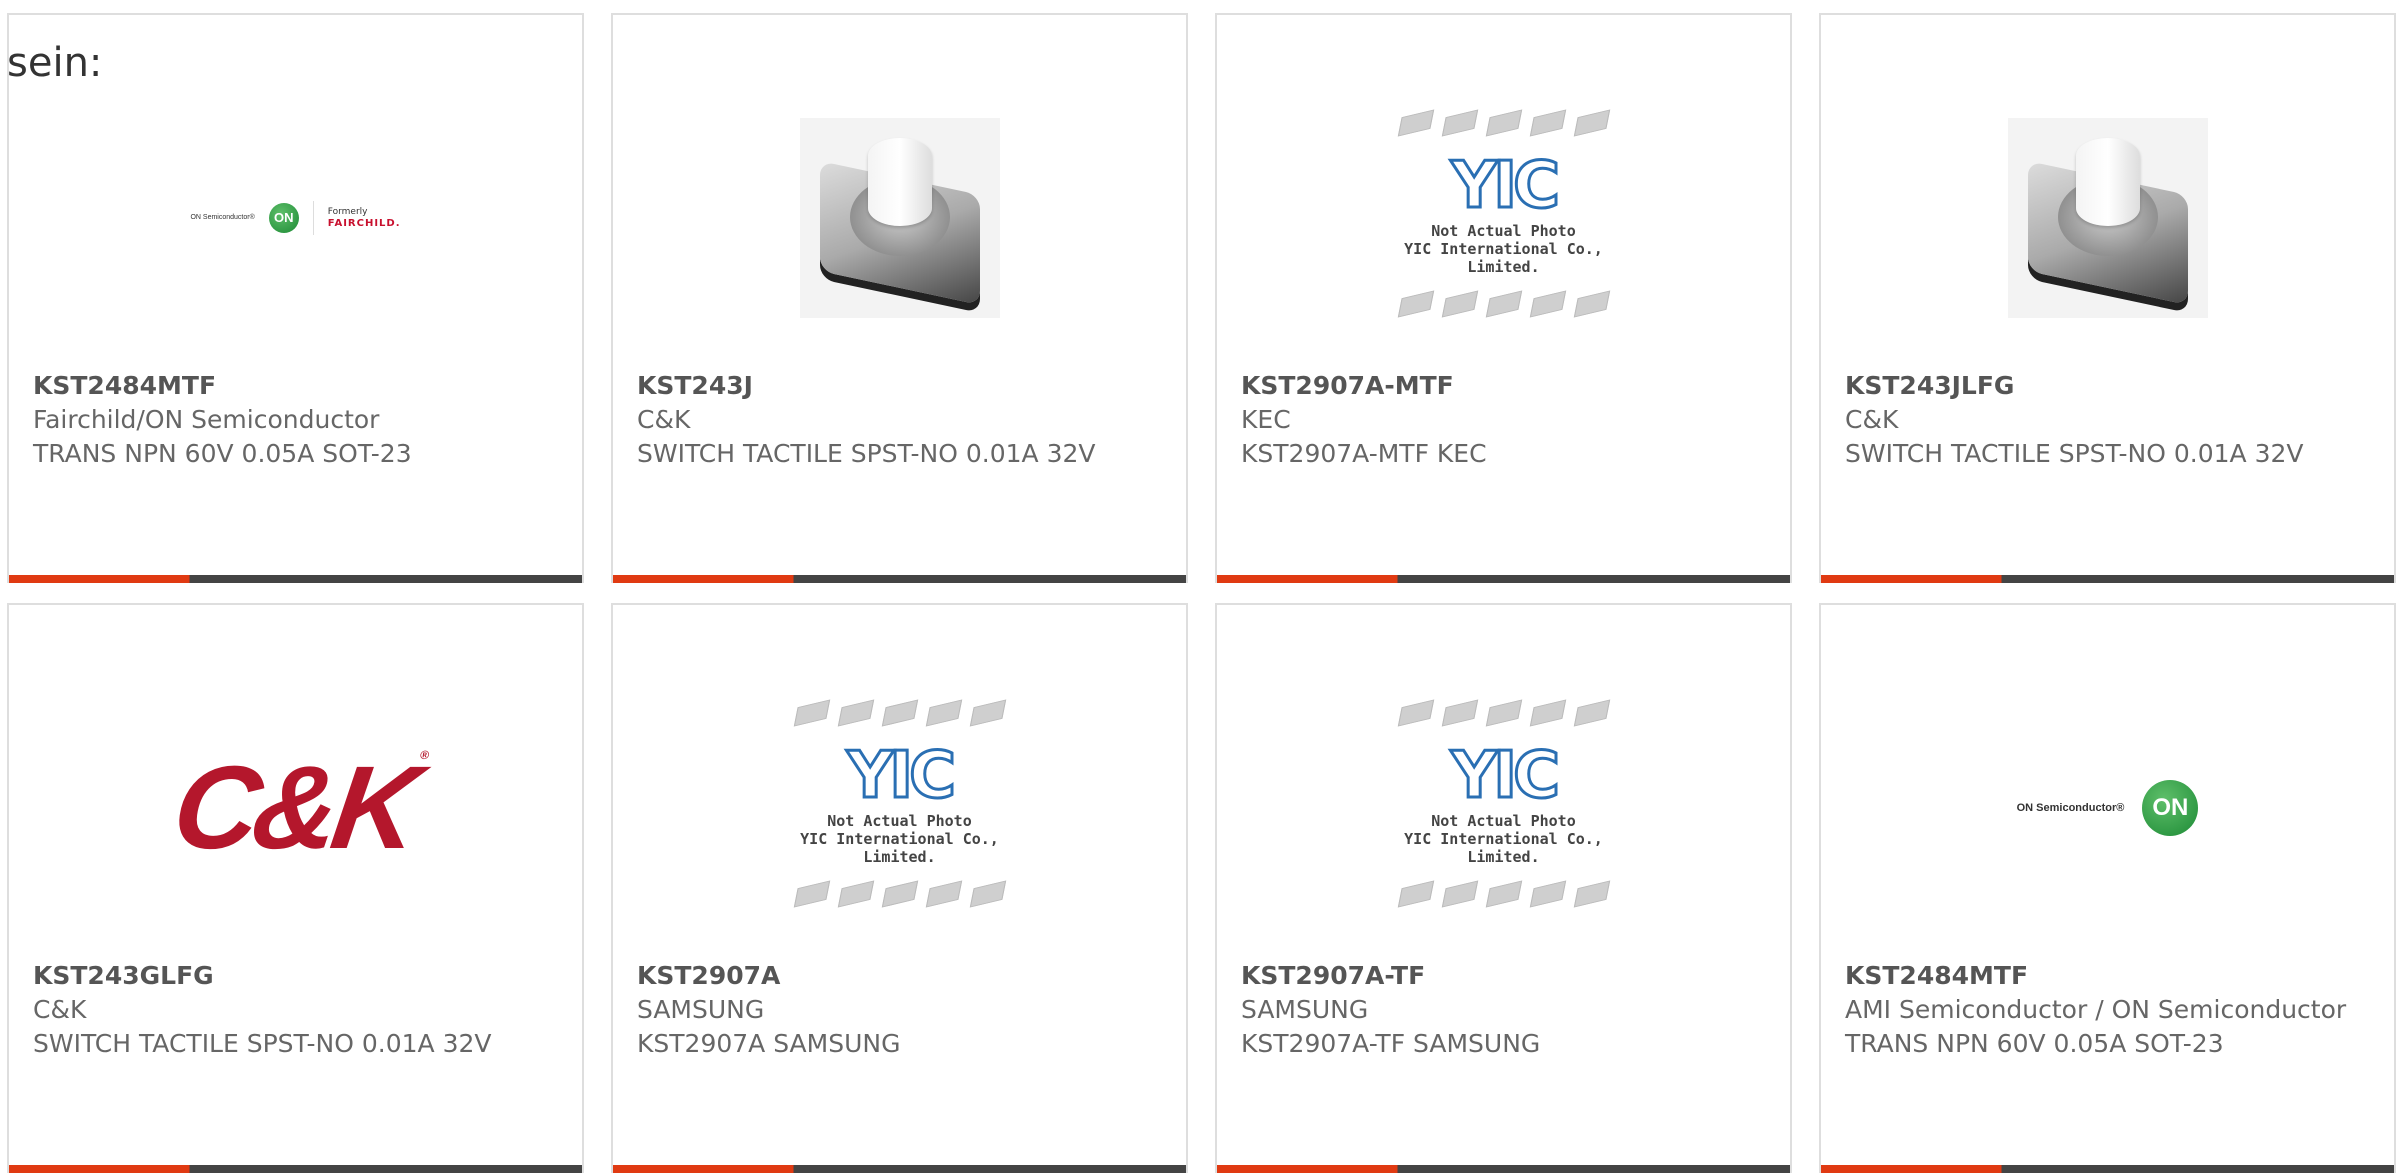 The width and height of the screenshot is (2400, 1173). Describe the element at coordinates (1503, 386) in the screenshot. I see `part-number: KST2907A-MTF` at that location.